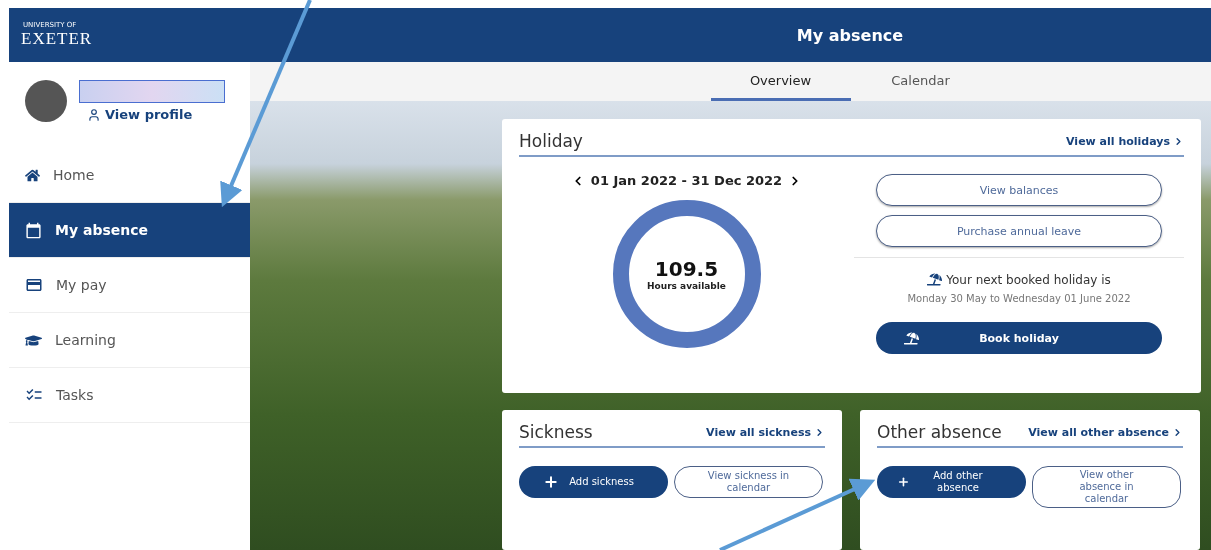  Describe the element at coordinates (1125, 141) in the screenshot. I see `view-all-link: View all holidays` at that location.